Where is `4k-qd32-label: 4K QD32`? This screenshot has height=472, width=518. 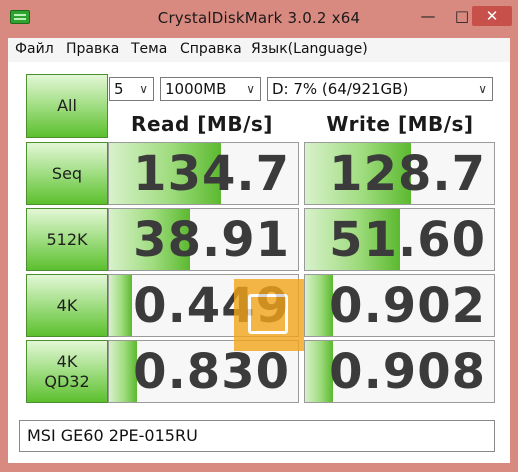 4k-qd32-label: 4K QD32 is located at coordinates (67, 371).